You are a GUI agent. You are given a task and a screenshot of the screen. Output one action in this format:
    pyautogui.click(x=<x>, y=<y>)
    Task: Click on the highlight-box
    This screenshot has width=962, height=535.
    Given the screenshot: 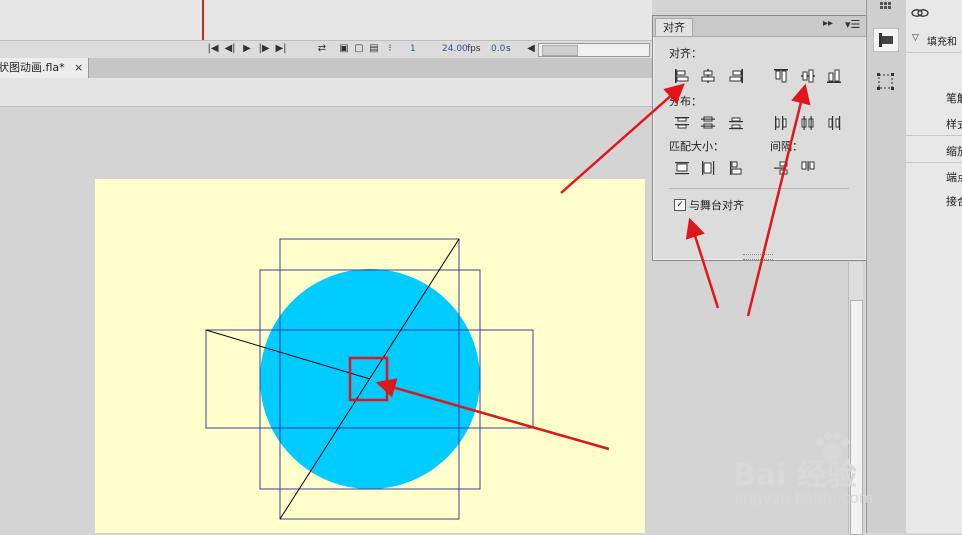 What is the action you would take?
    pyautogui.click(x=368, y=379)
    